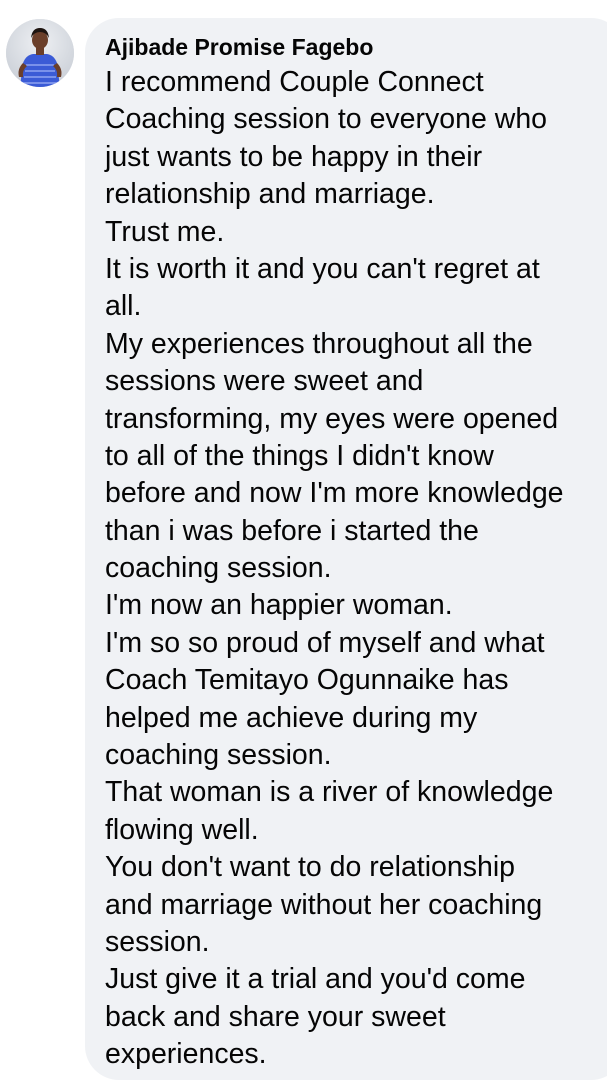  I want to click on comment-text-line: Just give it a trial and you'd come, so click(315, 979).